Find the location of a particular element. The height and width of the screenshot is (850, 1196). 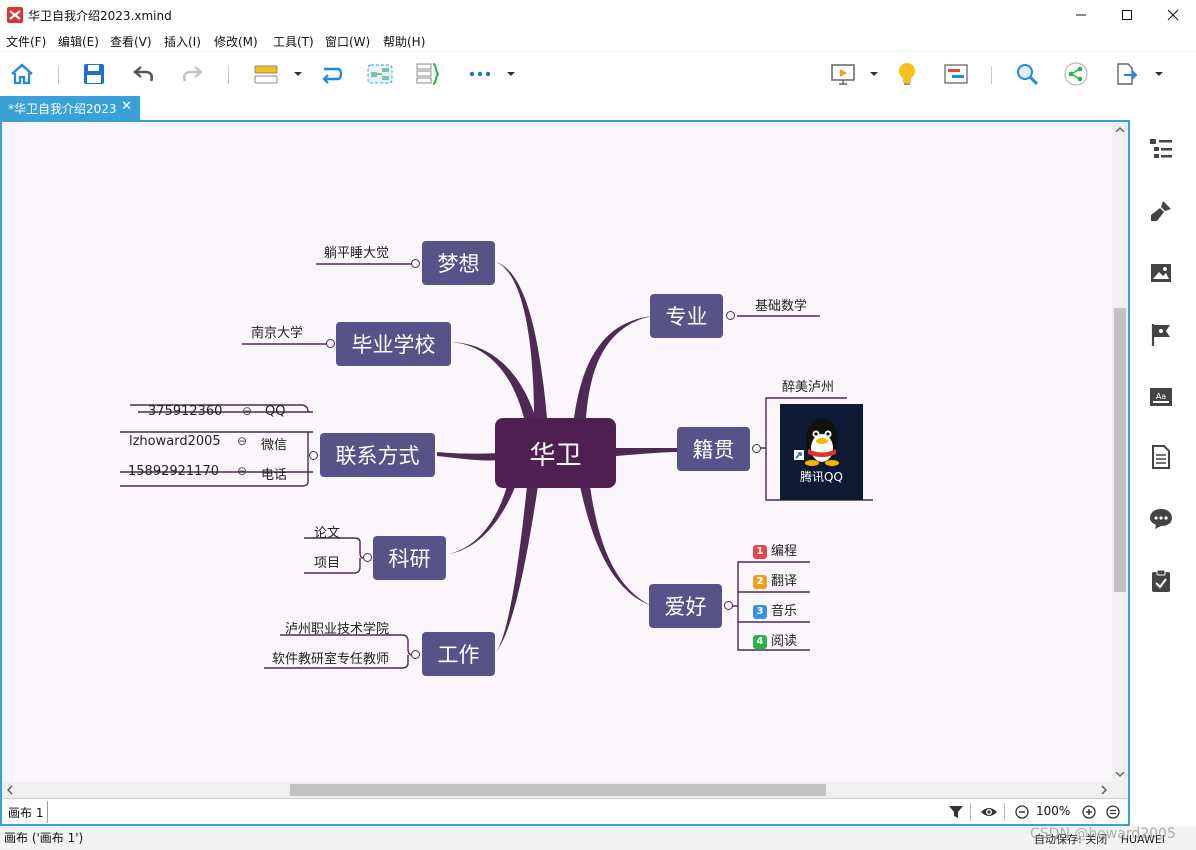

subtopic-school-1: 南京大学 is located at coordinates (277, 331).